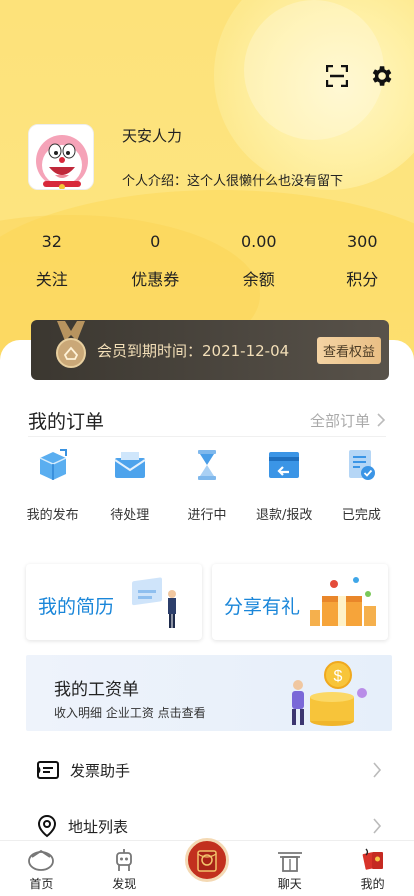 This screenshot has height=896, width=414. What do you see at coordinates (130, 515) in the screenshot?
I see `order-label: 待处理` at bounding box center [130, 515].